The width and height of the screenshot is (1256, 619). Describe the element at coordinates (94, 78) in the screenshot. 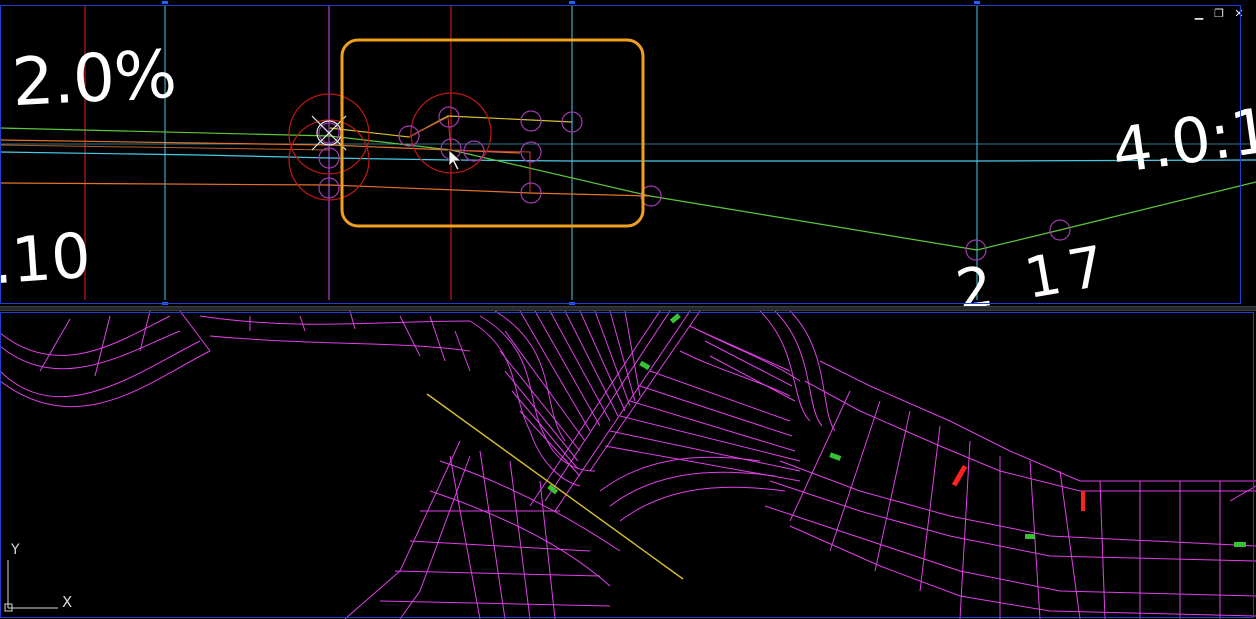

I see `grade-percent-label: 2.0%` at that location.